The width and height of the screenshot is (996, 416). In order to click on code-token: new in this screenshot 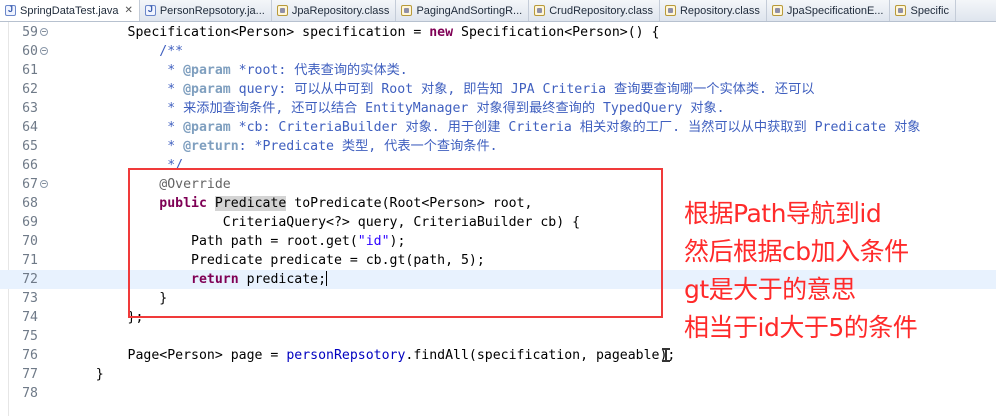, I will do `click(441, 32)`.